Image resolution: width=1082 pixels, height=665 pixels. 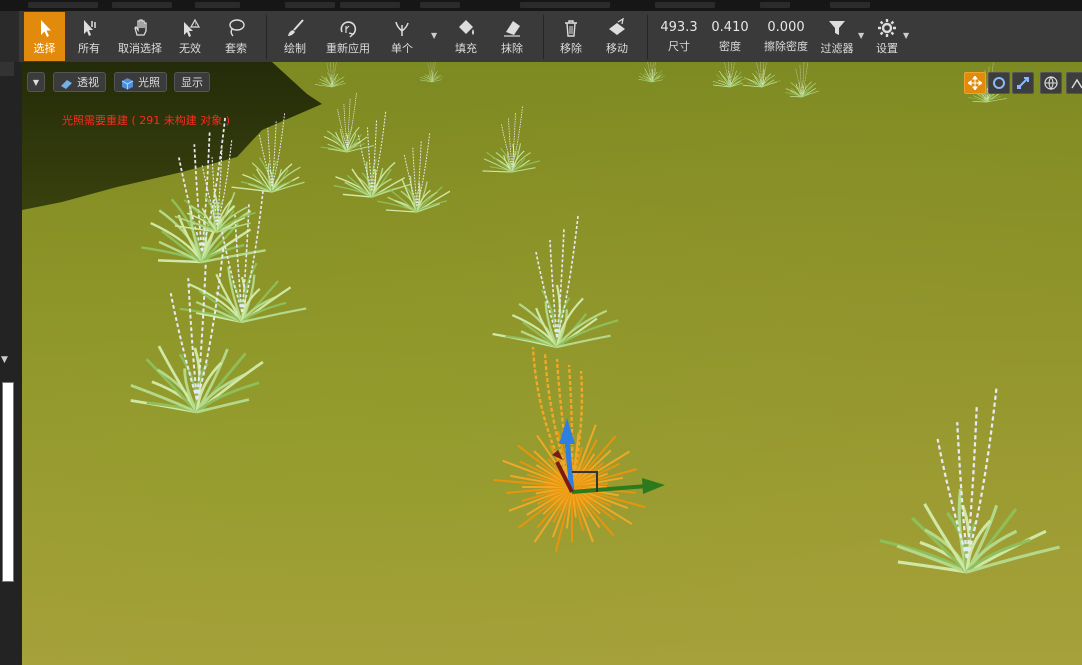 I want to click on world-space-button, so click(x=1051, y=83).